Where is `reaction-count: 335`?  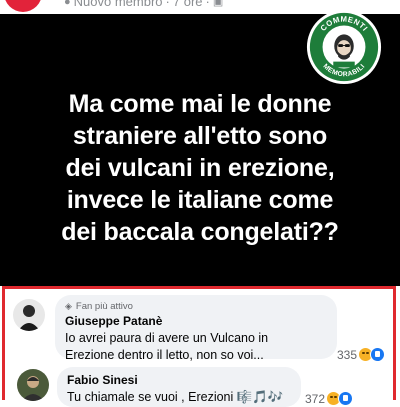
reaction-count: 335 is located at coordinates (347, 354).